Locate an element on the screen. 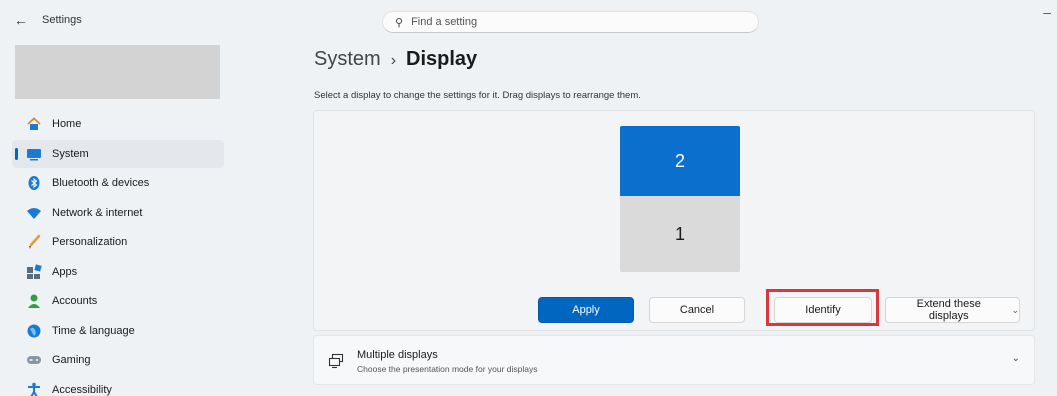 The image size is (1057, 396). home-icon is located at coordinates (34, 124).